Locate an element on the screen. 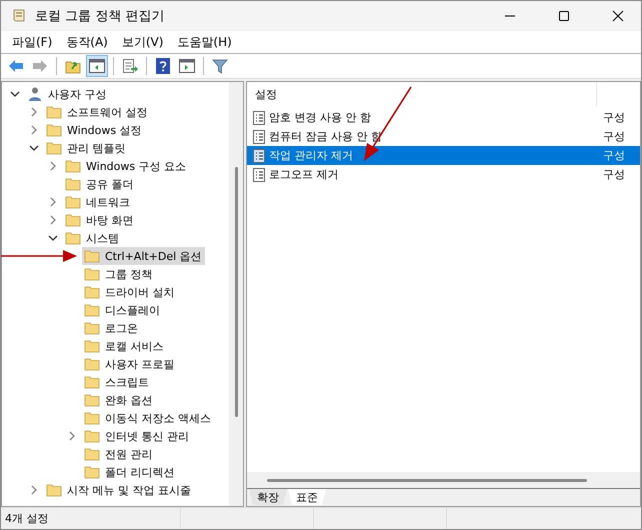 The image size is (642, 530). status-text: 4개 설정 is located at coordinates (91, 518).